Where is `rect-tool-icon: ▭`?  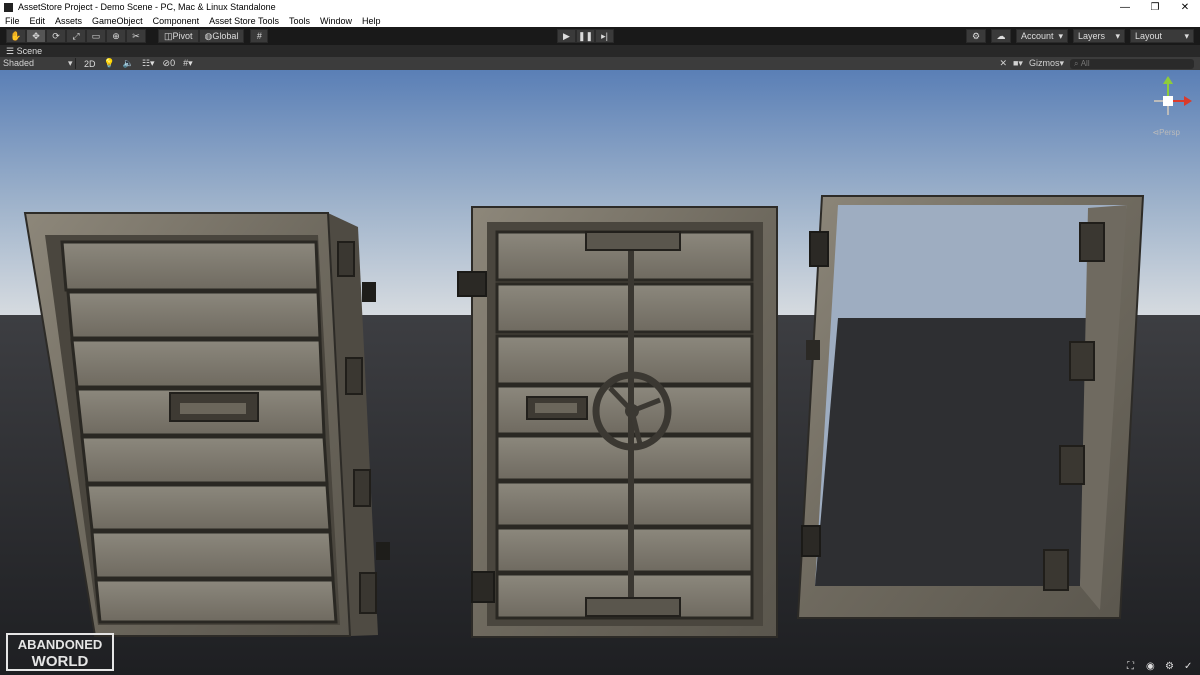
rect-tool-icon: ▭ is located at coordinates (96, 36).